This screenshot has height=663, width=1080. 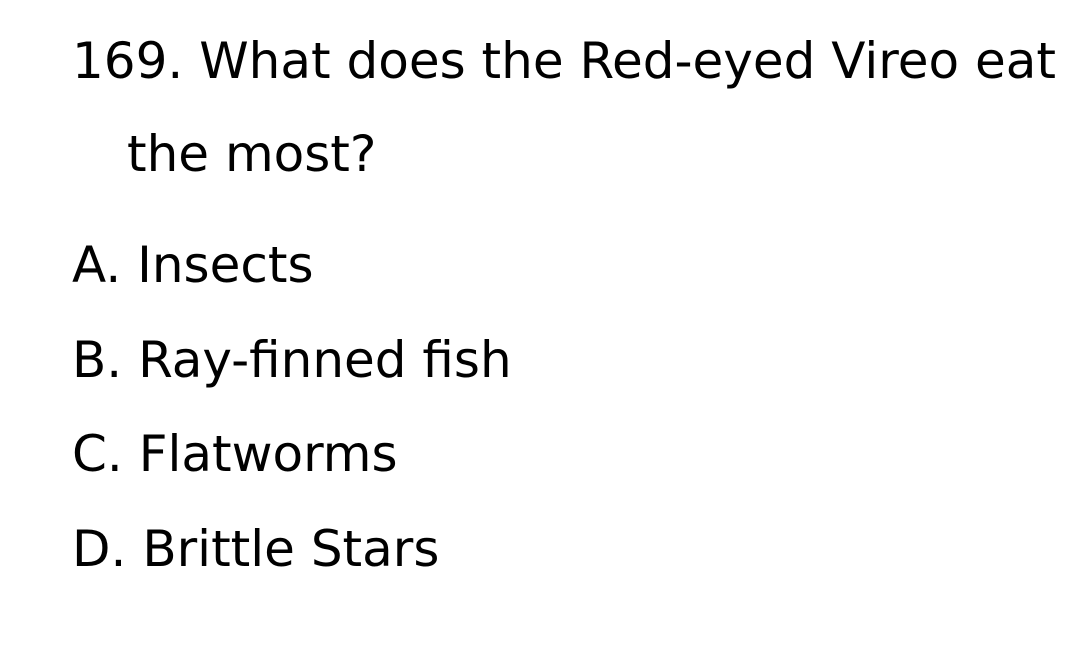 What do you see at coordinates (128, 61) in the screenshot?
I see `question-number: 169.` at bounding box center [128, 61].